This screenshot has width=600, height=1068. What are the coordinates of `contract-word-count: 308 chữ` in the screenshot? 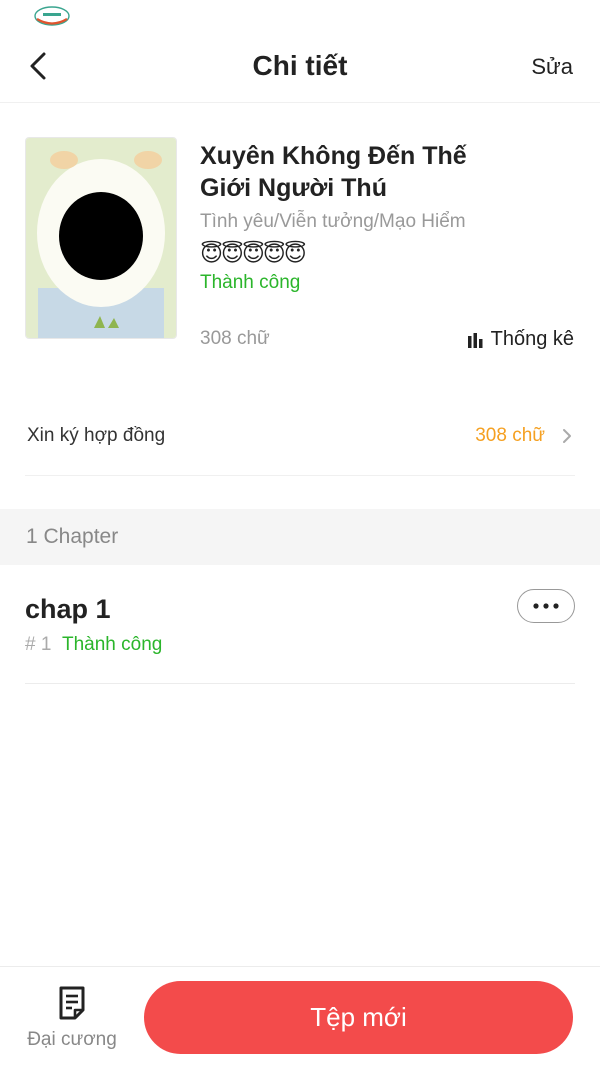 It's located at (510, 435).